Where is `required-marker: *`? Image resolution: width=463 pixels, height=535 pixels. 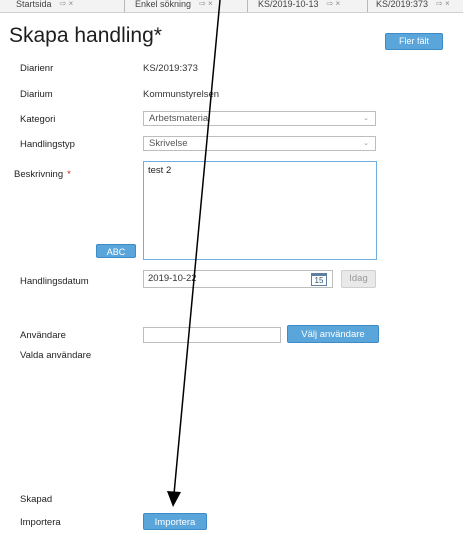 required-marker: * is located at coordinates (69, 174).